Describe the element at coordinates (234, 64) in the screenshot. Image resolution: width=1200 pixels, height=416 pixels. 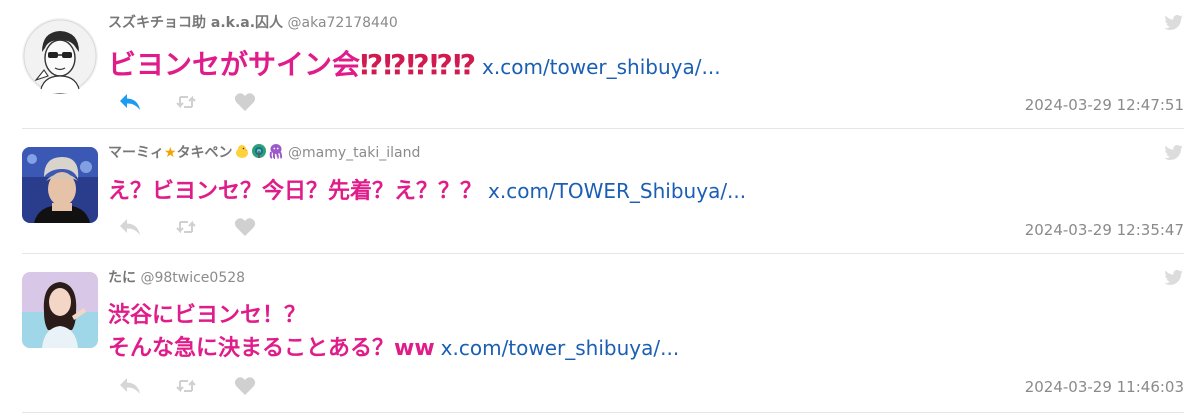
I see `tweet-text-main: ビヨンセがサイン会` at that location.